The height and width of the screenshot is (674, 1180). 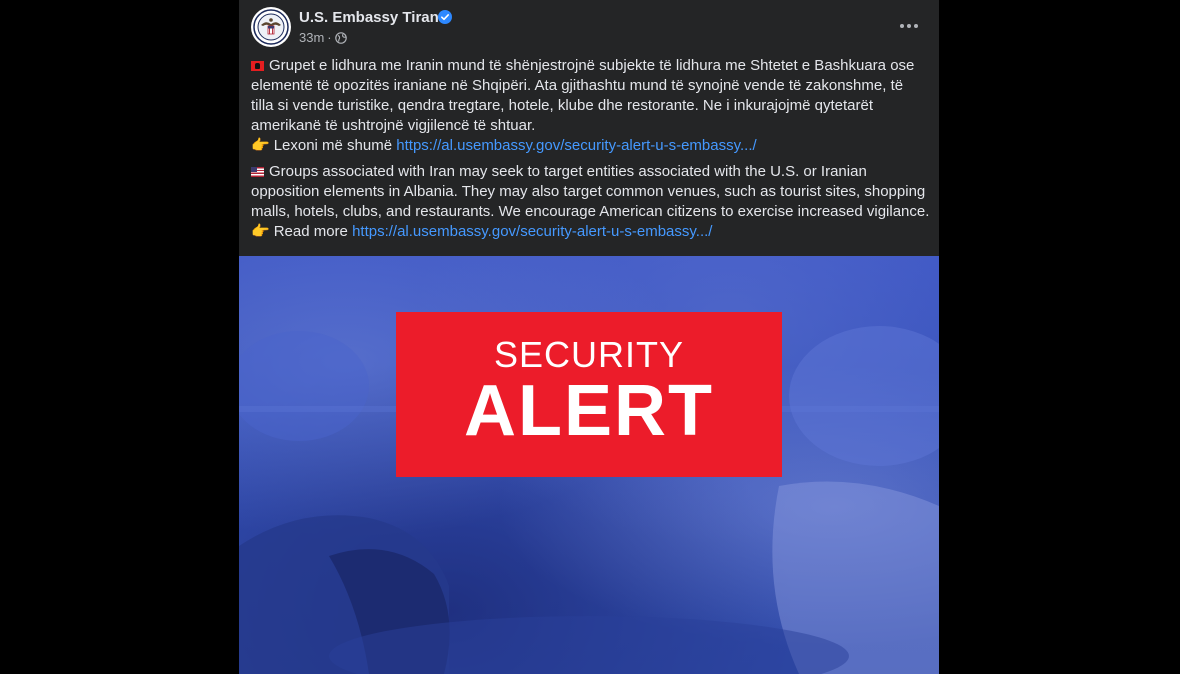 I want to click on alert-title-line1: SECURITY, so click(x=589, y=354).